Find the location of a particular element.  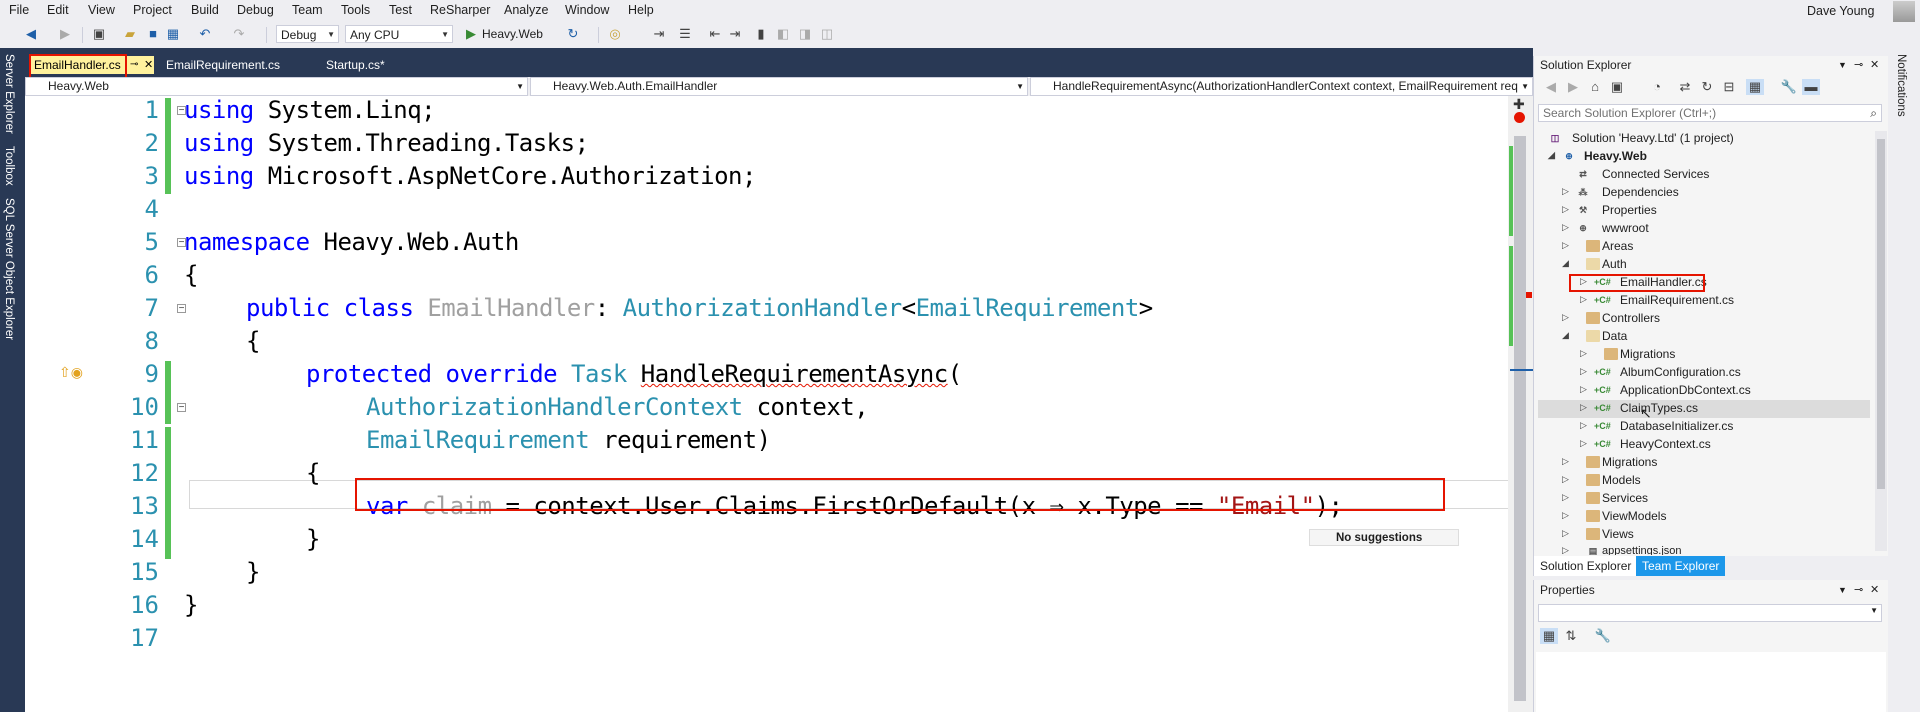

tree-item-emailrequirement: ▷ +C# EmailRequirement.cs is located at coordinates (1657, 300).